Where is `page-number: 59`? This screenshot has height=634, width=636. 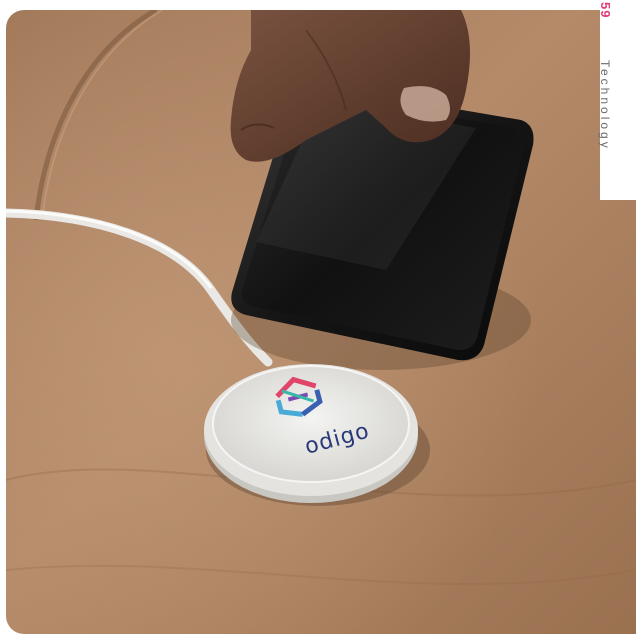
page-number: 59 is located at coordinates (605, 10).